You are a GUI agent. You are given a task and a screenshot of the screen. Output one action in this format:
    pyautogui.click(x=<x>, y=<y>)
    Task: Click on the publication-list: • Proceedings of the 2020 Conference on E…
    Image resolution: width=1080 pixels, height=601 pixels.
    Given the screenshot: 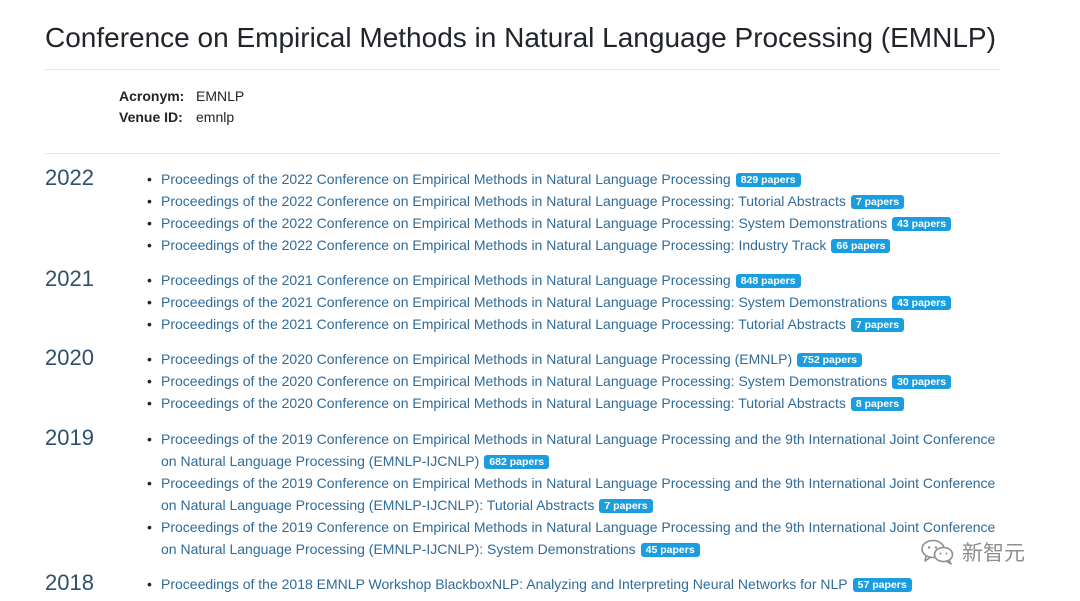 What is the action you would take?
    pyautogui.click(x=573, y=381)
    